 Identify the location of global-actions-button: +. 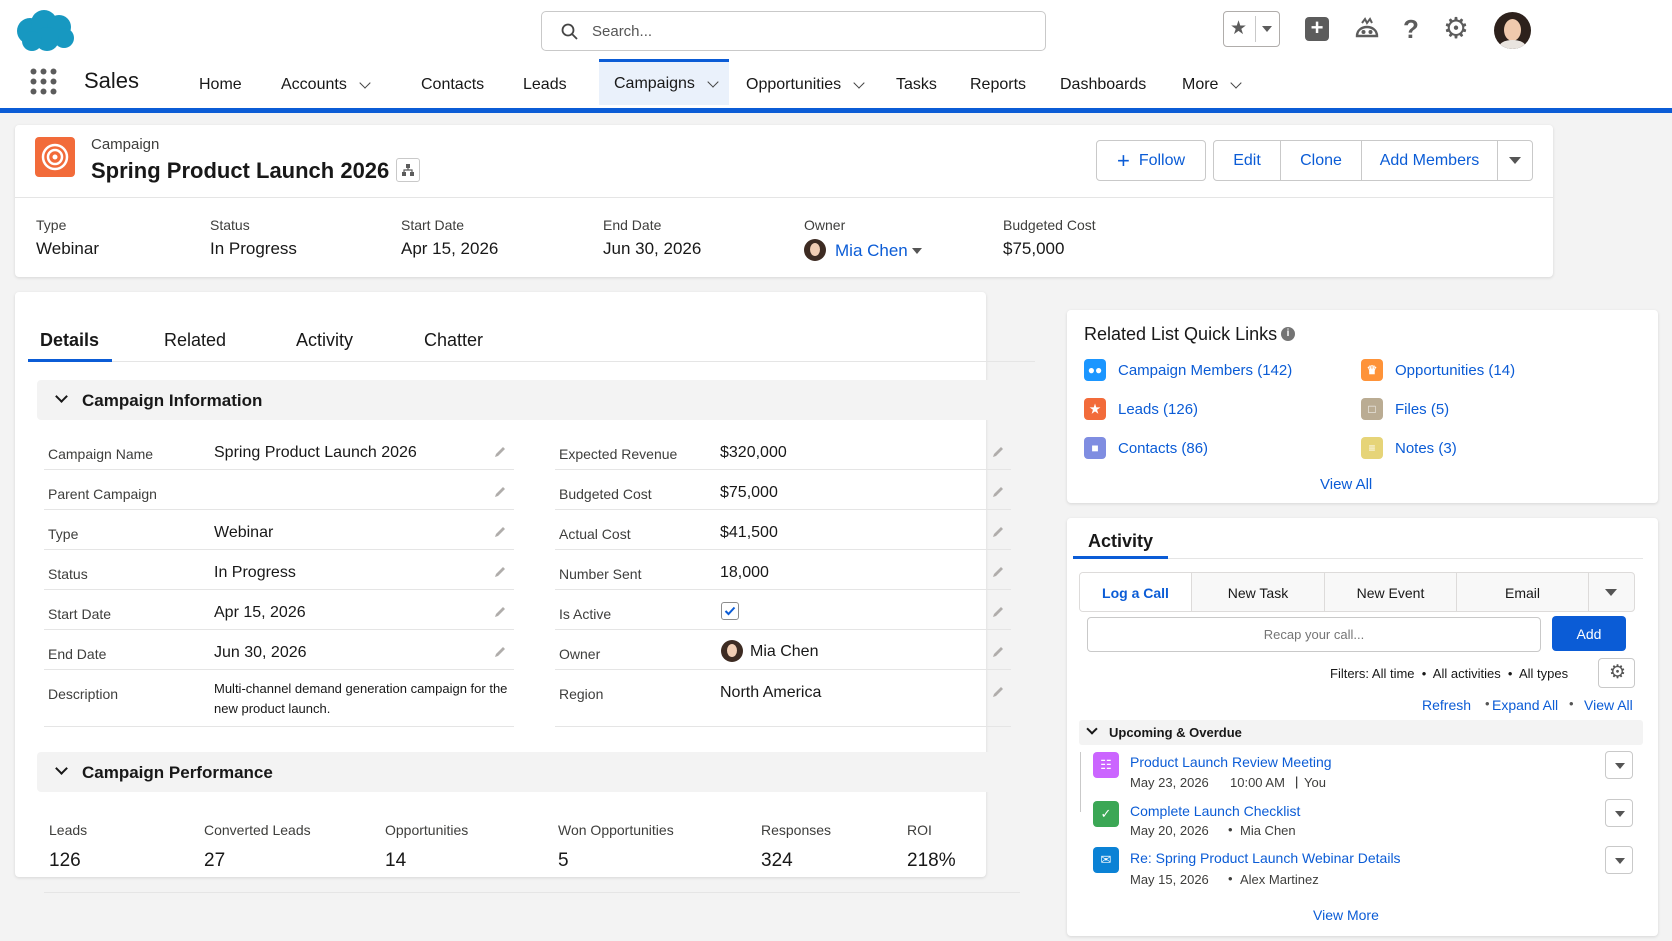
(1317, 29).